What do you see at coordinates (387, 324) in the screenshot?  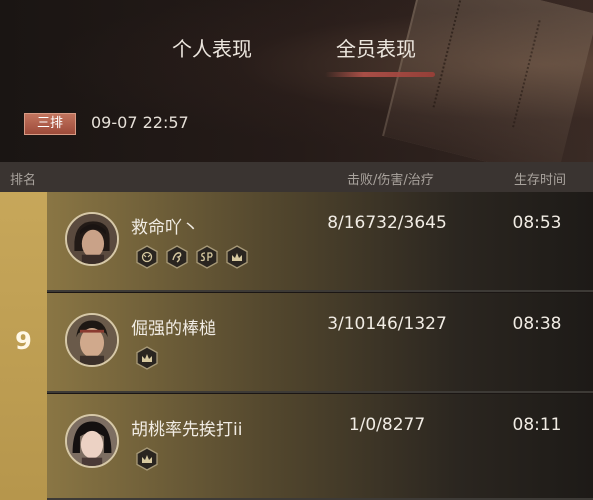 I see `player-stats: 3/10146/1327` at bounding box center [387, 324].